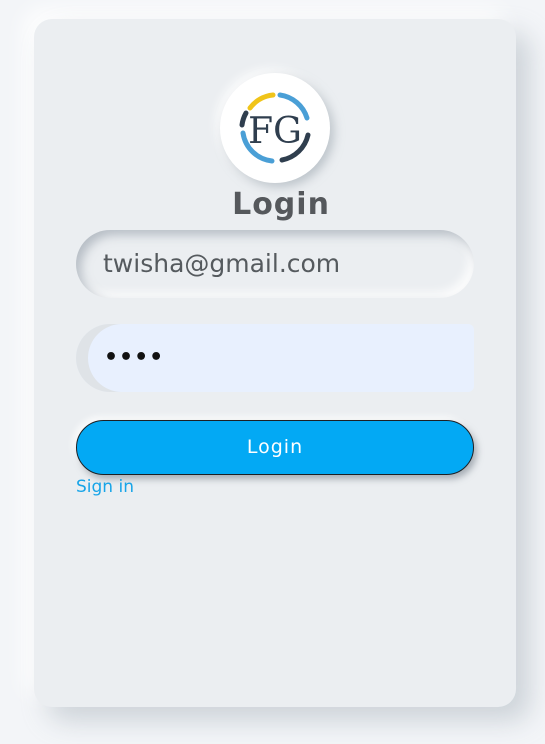 This screenshot has width=545, height=744. What do you see at coordinates (275, 131) in the screenshot?
I see `logo-text: FG` at bounding box center [275, 131].